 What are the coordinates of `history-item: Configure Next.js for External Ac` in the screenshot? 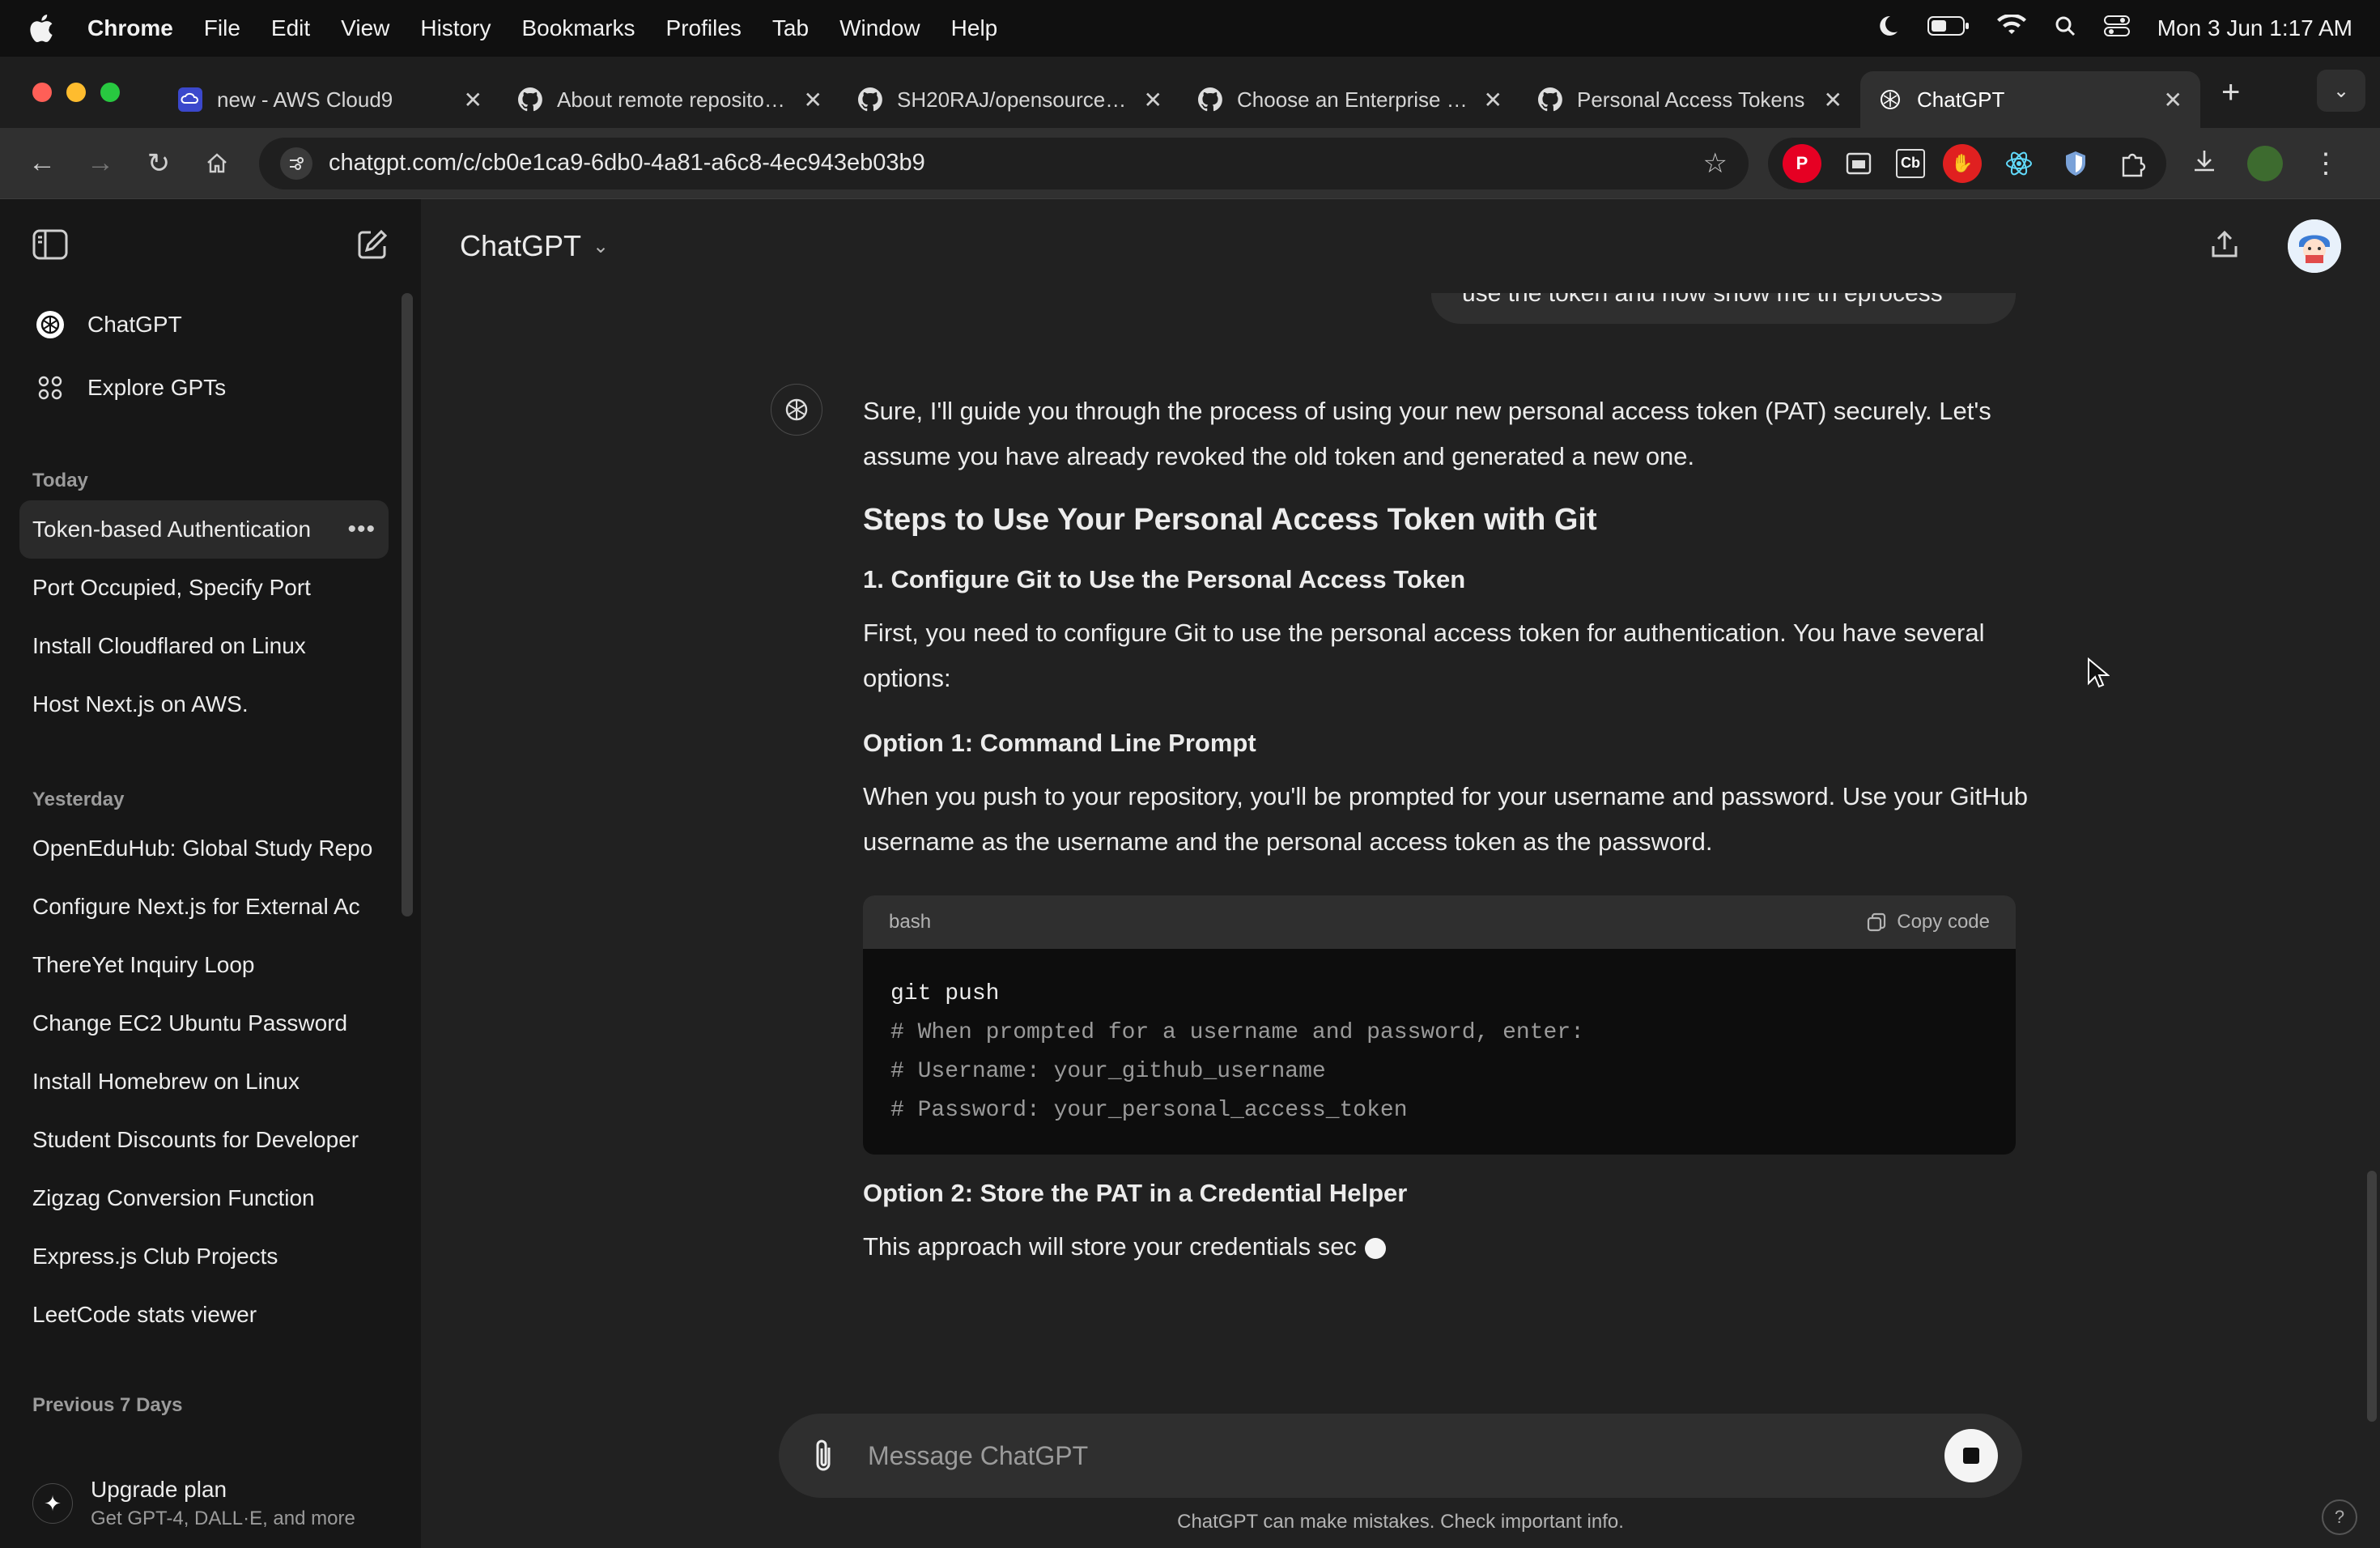 It's located at (195, 907).